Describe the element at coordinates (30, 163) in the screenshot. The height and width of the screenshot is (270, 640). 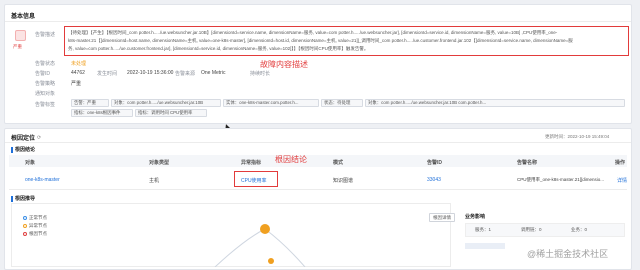
I see `col-object: 对象` at that location.